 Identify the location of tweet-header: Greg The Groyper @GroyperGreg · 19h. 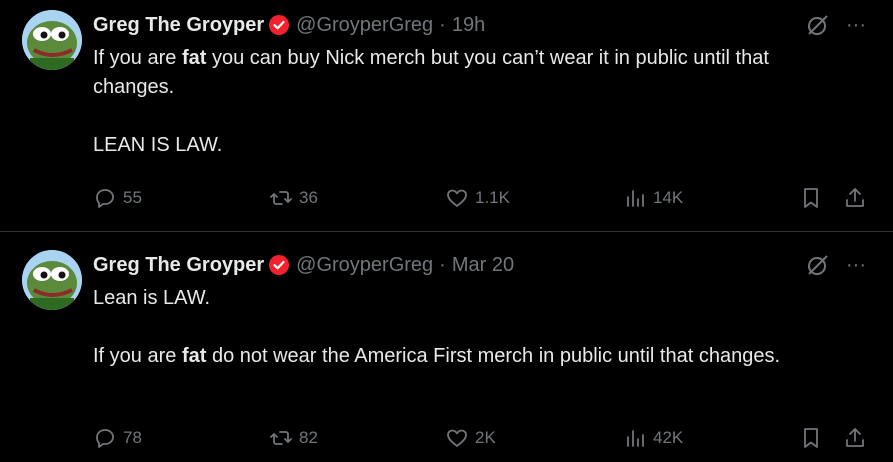
(289, 25).